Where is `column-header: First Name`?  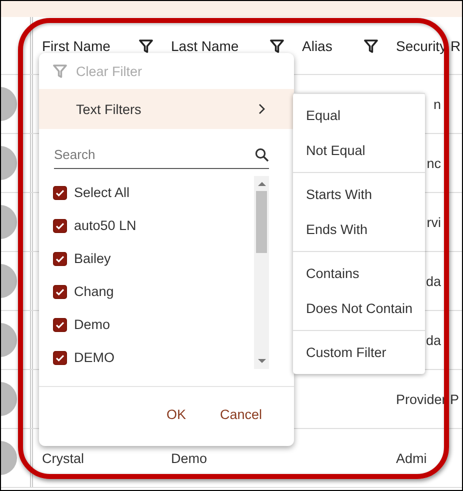 column-header: First Name is located at coordinates (76, 46).